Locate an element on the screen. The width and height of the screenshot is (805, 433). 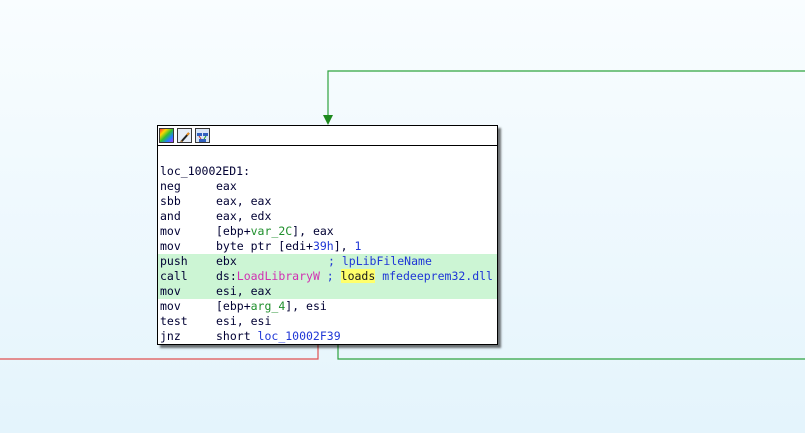
operands: eax, edx is located at coordinates (244, 216).